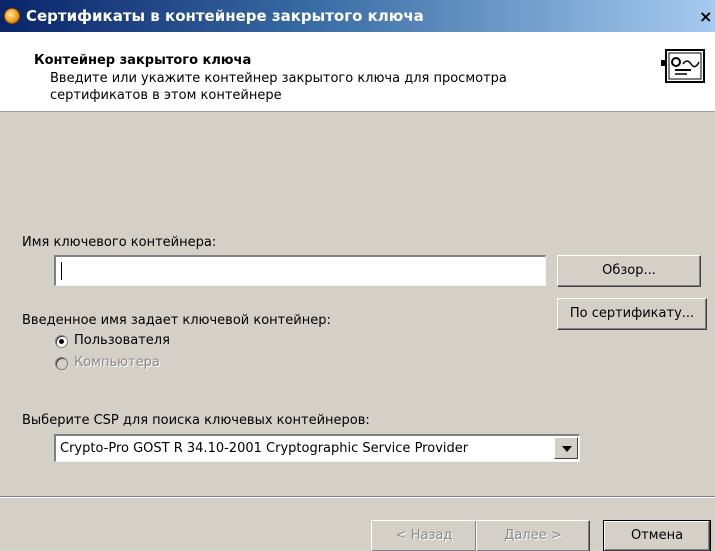 The width and height of the screenshot is (715, 551). I want to click on text-caret, so click(61, 271).